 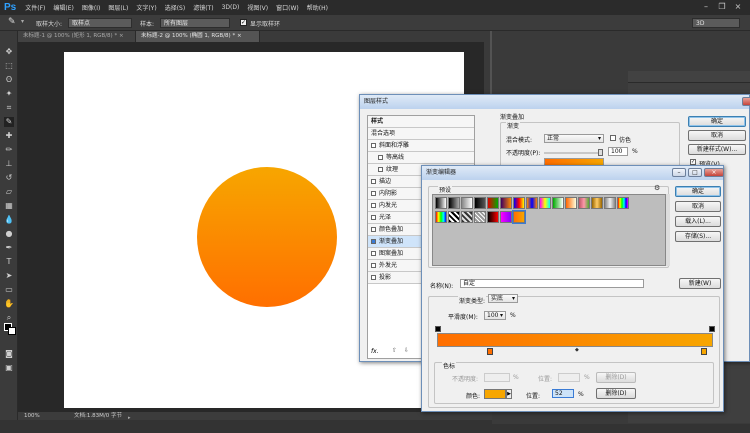 I want to click on crop-tool-icon: ⌗, so click(x=9, y=108).